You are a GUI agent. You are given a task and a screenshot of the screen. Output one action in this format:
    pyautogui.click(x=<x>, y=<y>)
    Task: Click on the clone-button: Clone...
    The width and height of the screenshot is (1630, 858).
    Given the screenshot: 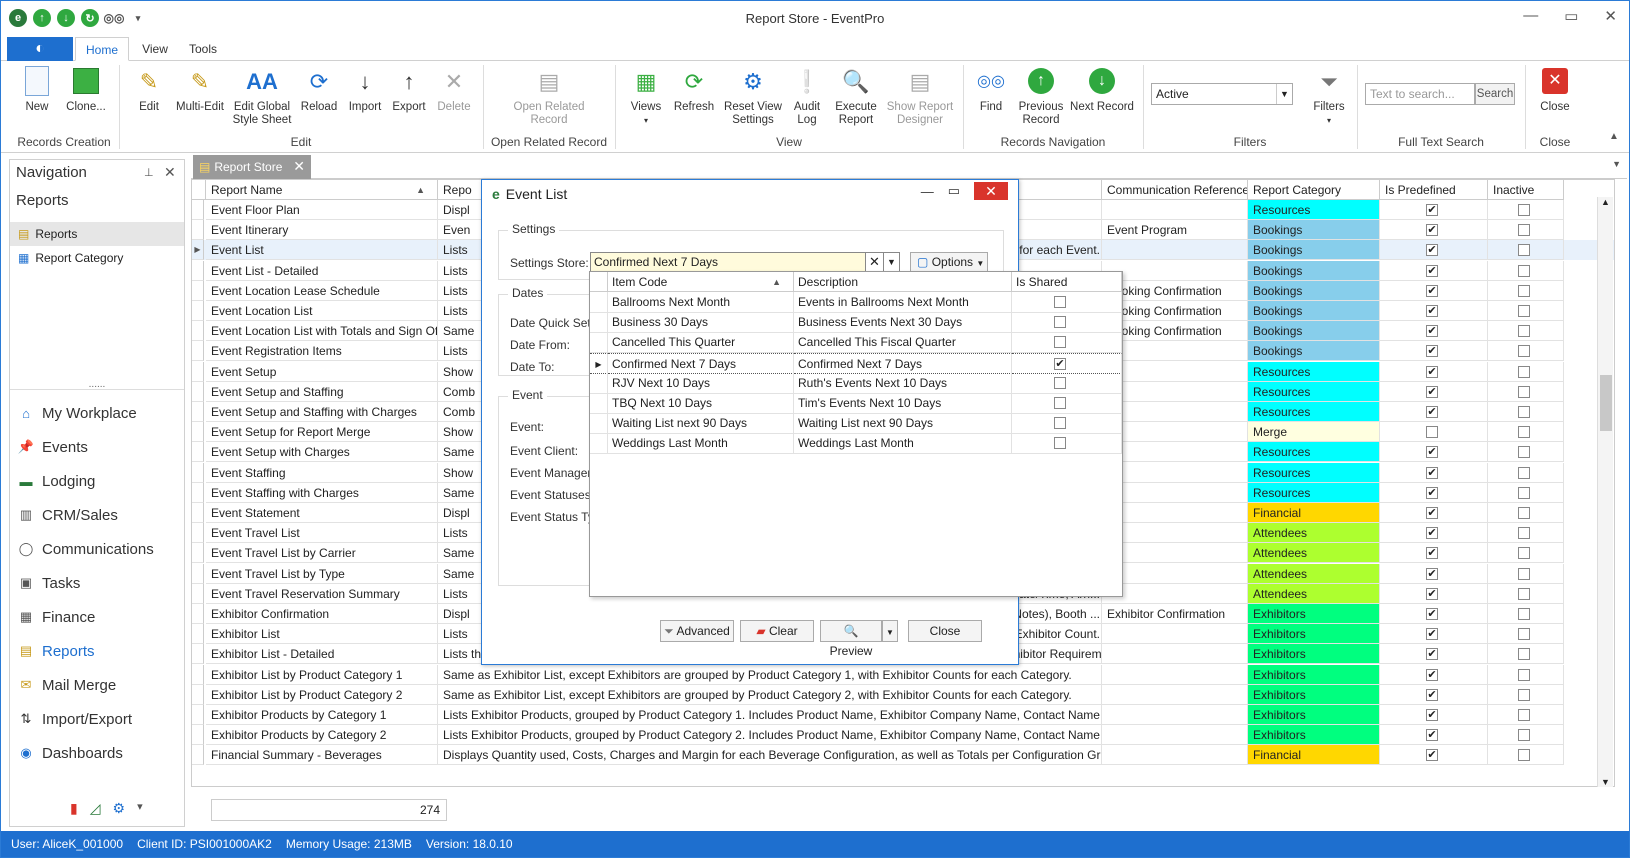 What is the action you would take?
    pyautogui.click(x=86, y=89)
    